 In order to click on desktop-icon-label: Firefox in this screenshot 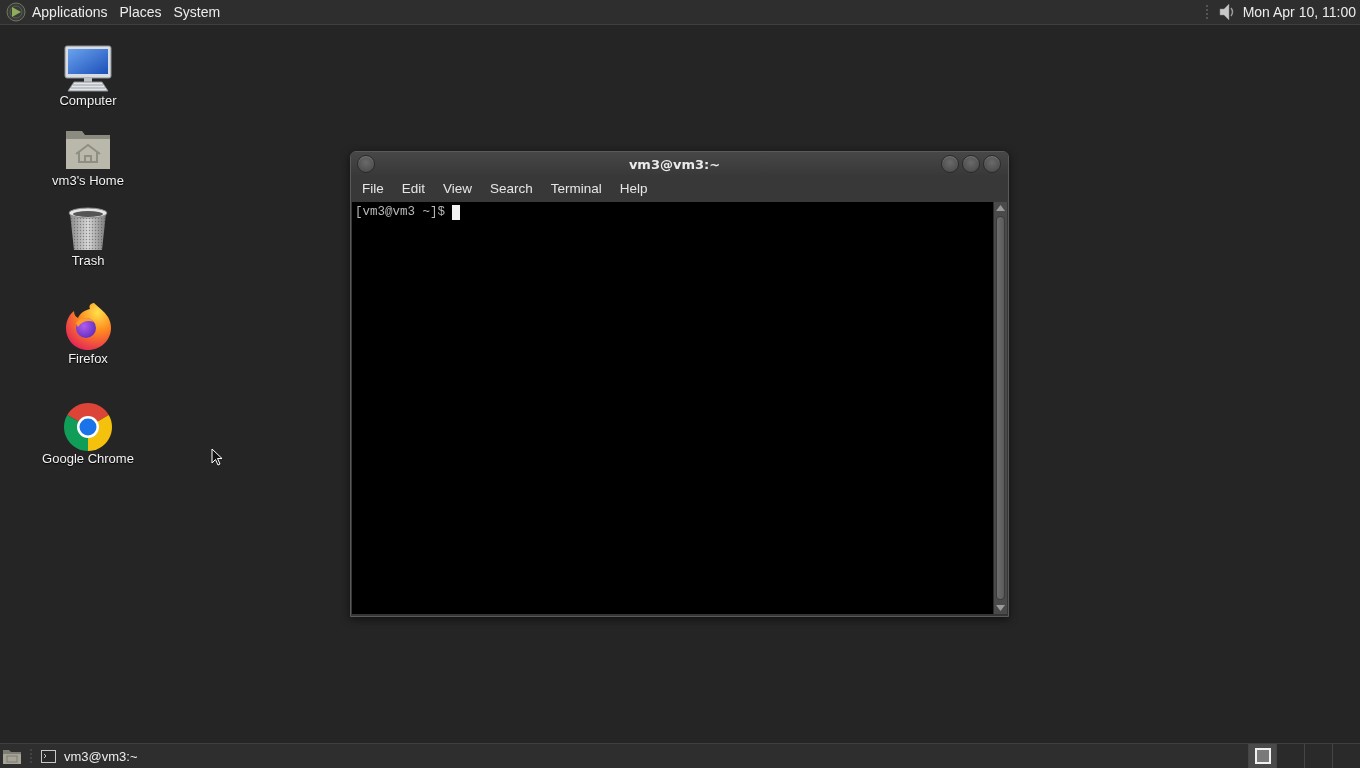, I will do `click(88, 359)`.